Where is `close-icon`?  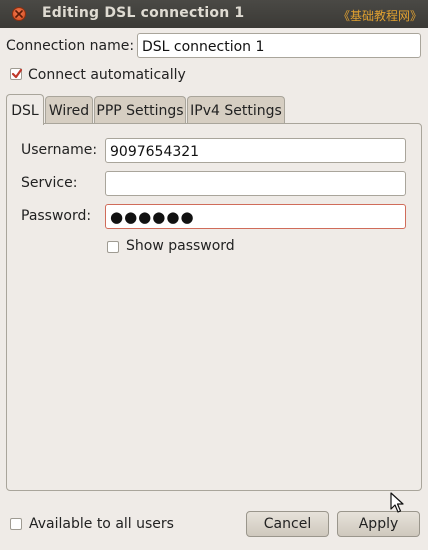
close-icon is located at coordinates (19, 14).